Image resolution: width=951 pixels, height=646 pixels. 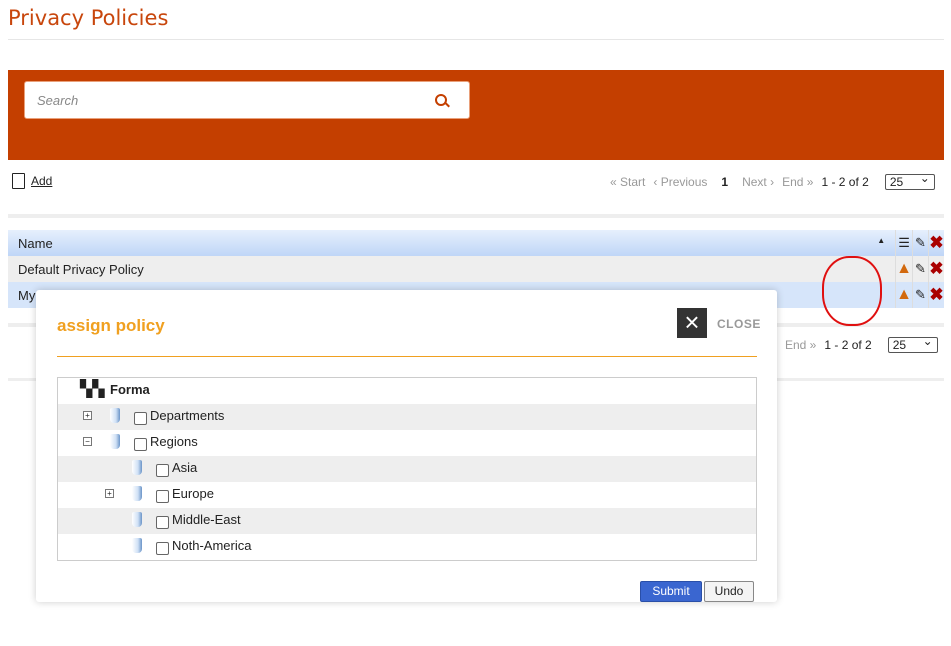 What do you see at coordinates (174, 441) in the screenshot?
I see `tree-node-label: Regions` at bounding box center [174, 441].